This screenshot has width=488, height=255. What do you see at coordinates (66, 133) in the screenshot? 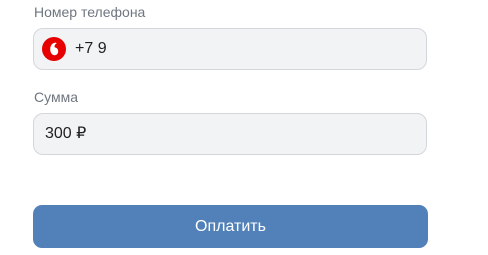
I see `amount-value: 300 ₽` at bounding box center [66, 133].